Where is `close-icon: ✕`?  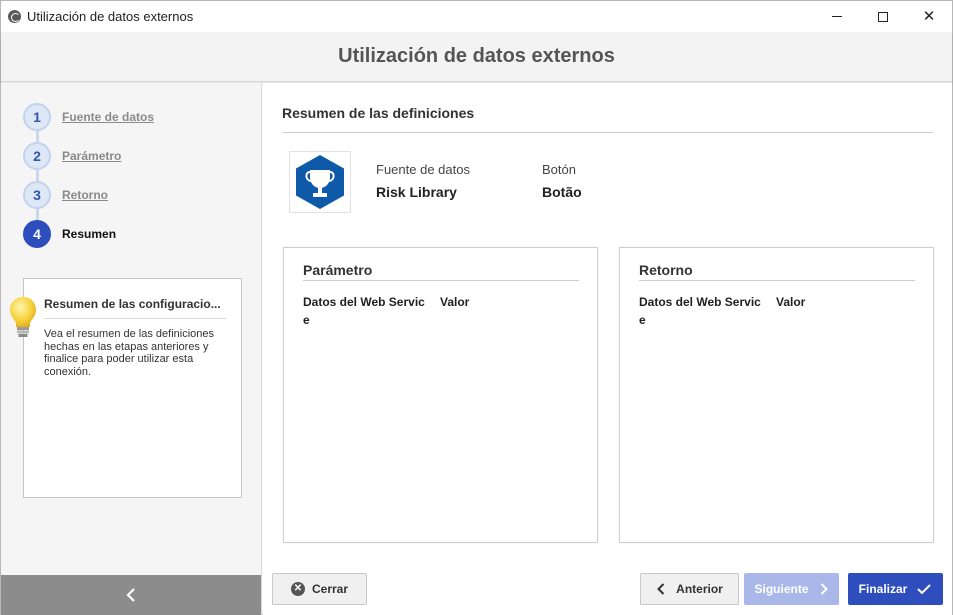
close-icon: ✕ is located at coordinates (929, 16).